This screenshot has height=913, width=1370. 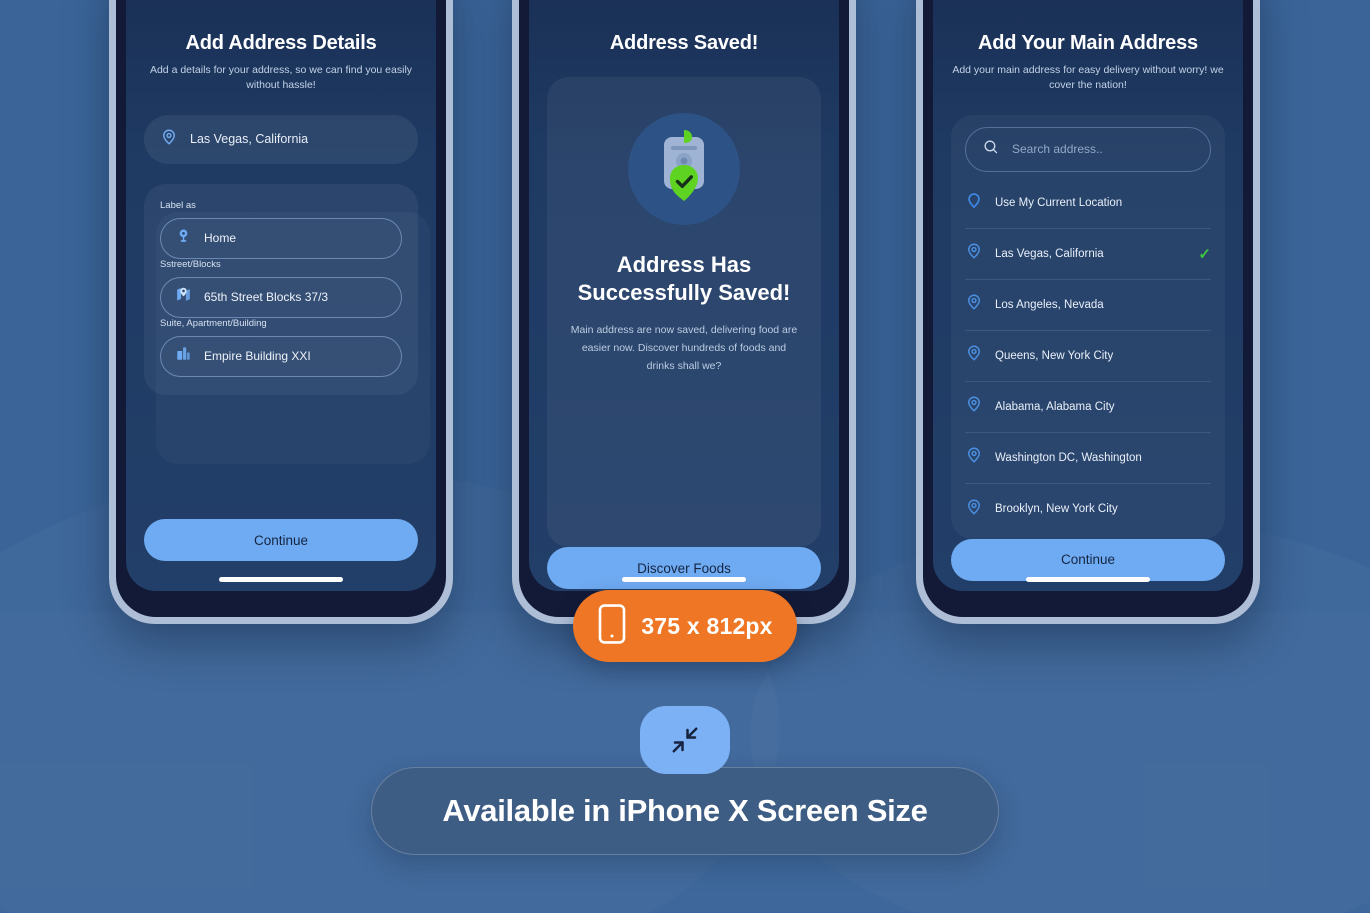 What do you see at coordinates (281, 238) in the screenshot?
I see `label-as-field: Home` at bounding box center [281, 238].